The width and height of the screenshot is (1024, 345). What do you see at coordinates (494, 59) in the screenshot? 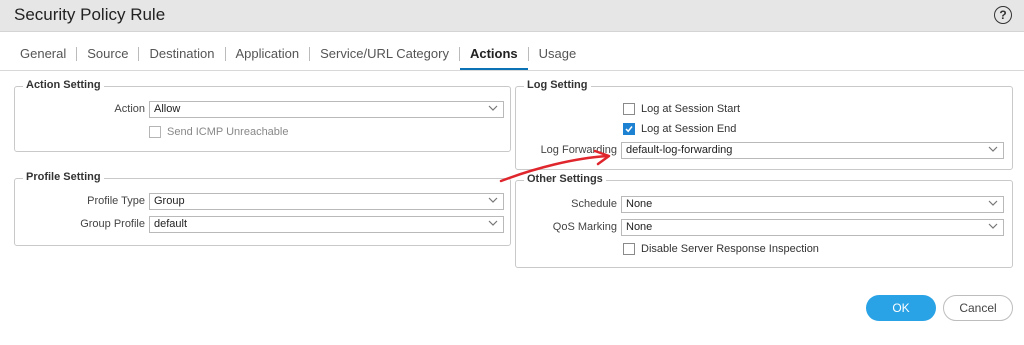
I see `tab-actions: Actions` at bounding box center [494, 59].